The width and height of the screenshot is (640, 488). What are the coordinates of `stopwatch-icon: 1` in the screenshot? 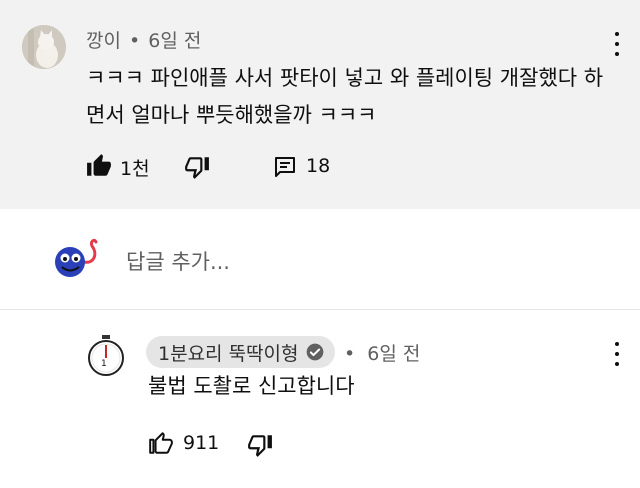 It's located at (106, 355).